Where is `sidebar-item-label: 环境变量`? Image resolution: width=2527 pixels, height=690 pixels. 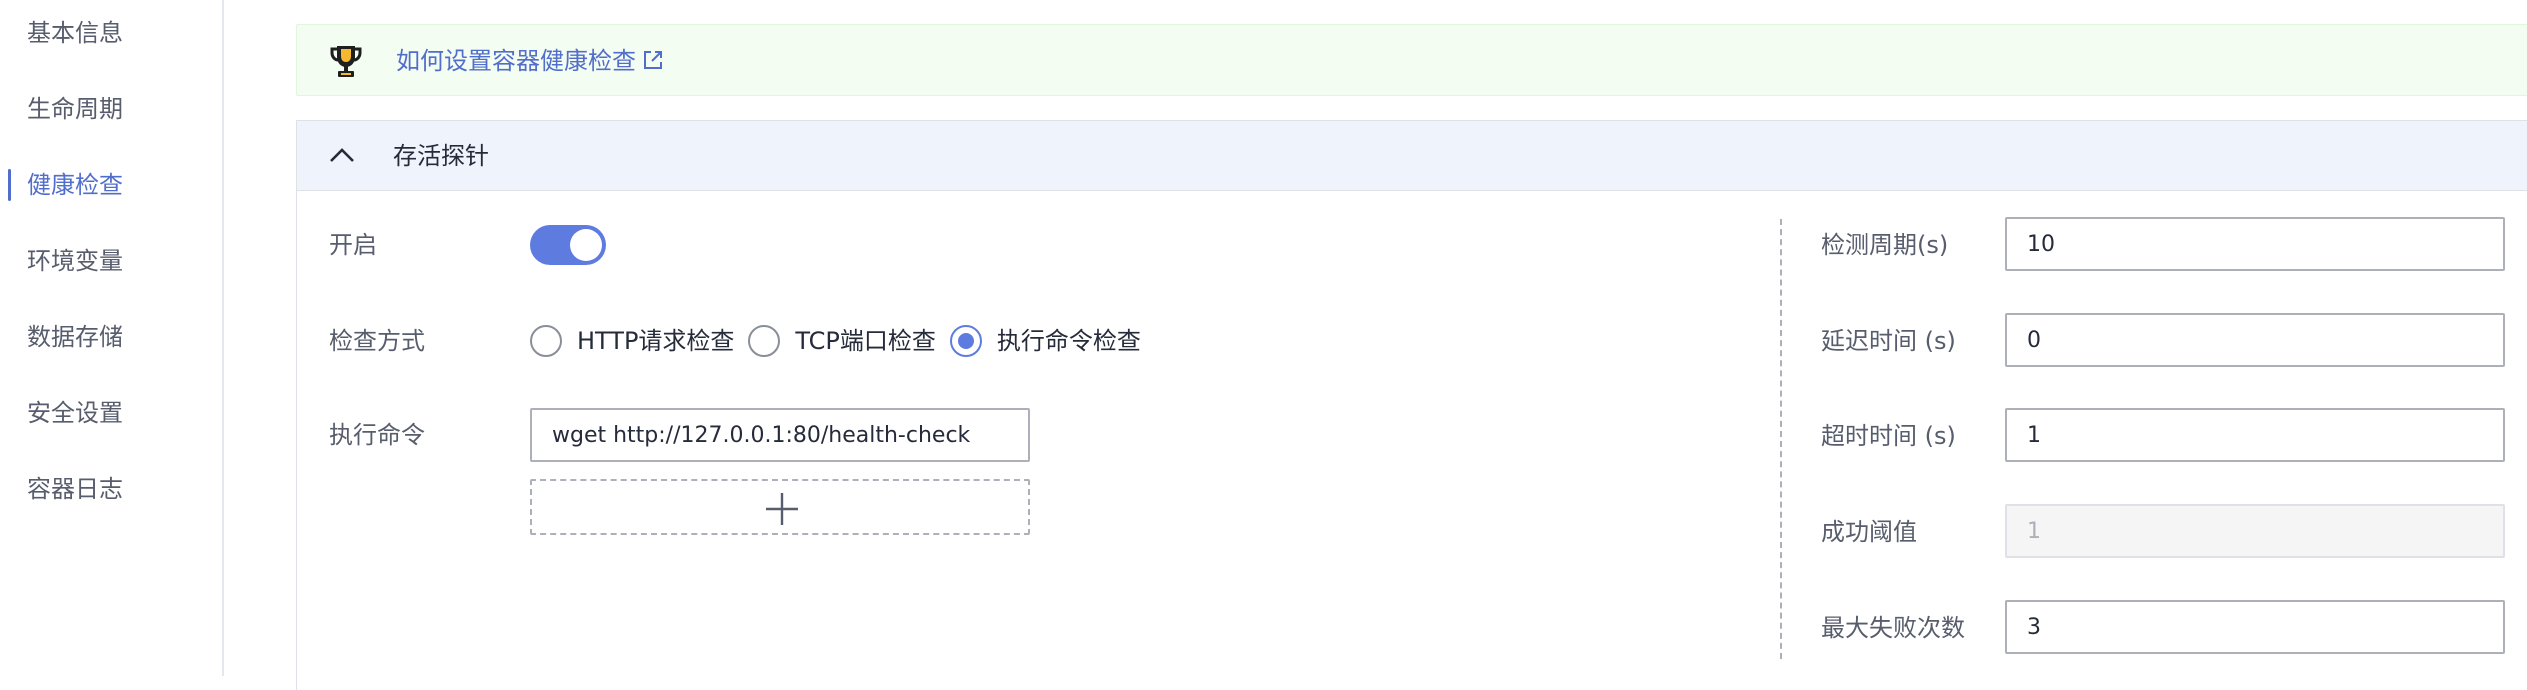 sidebar-item-label: 环境变量 is located at coordinates (75, 261).